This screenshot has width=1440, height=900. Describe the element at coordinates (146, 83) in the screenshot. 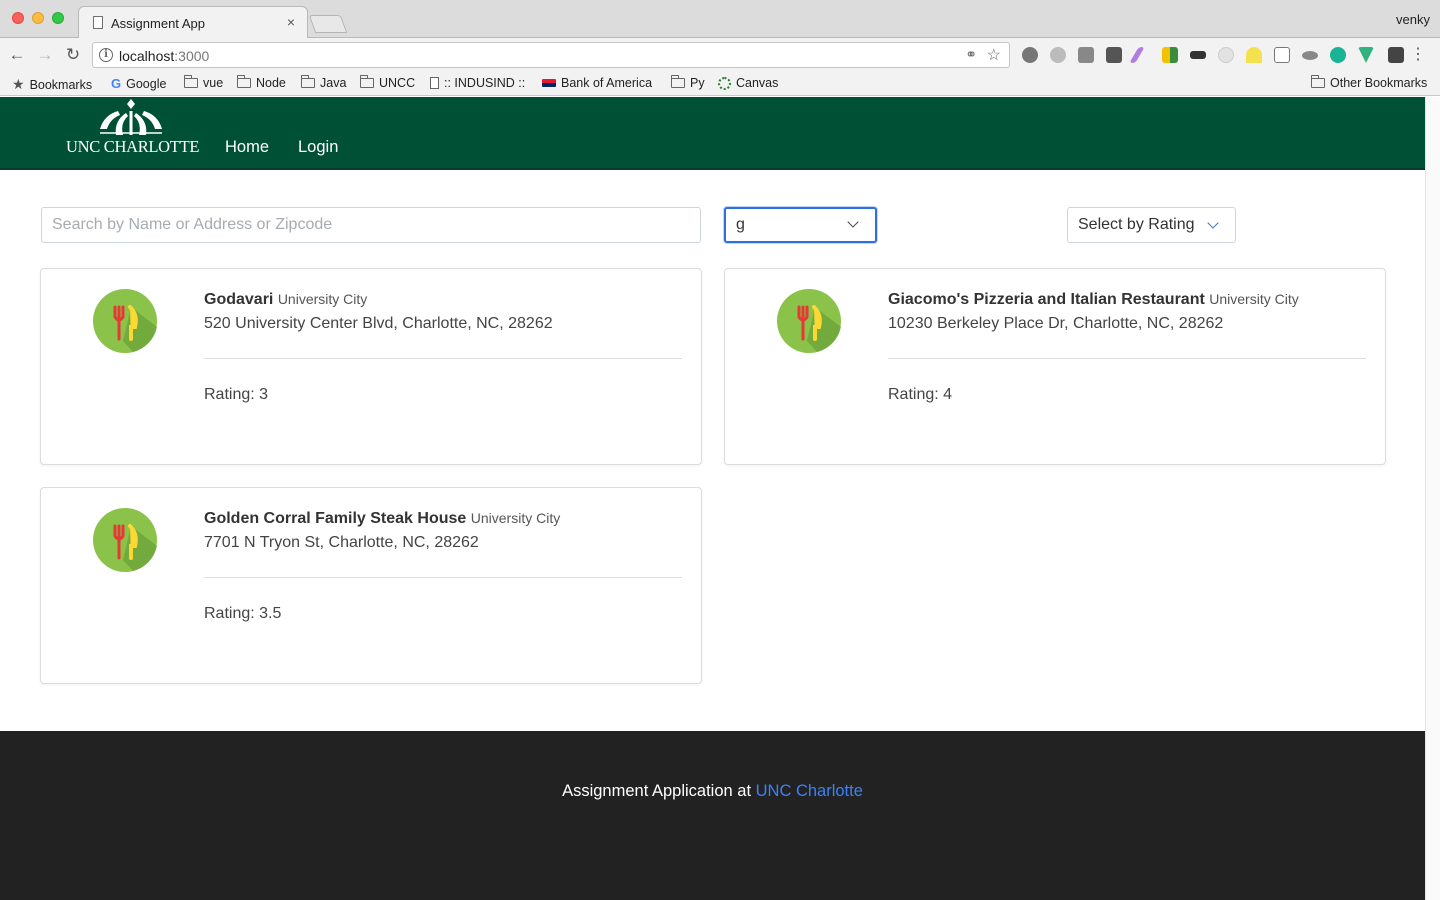

I see `bookmark-label: Google` at that location.